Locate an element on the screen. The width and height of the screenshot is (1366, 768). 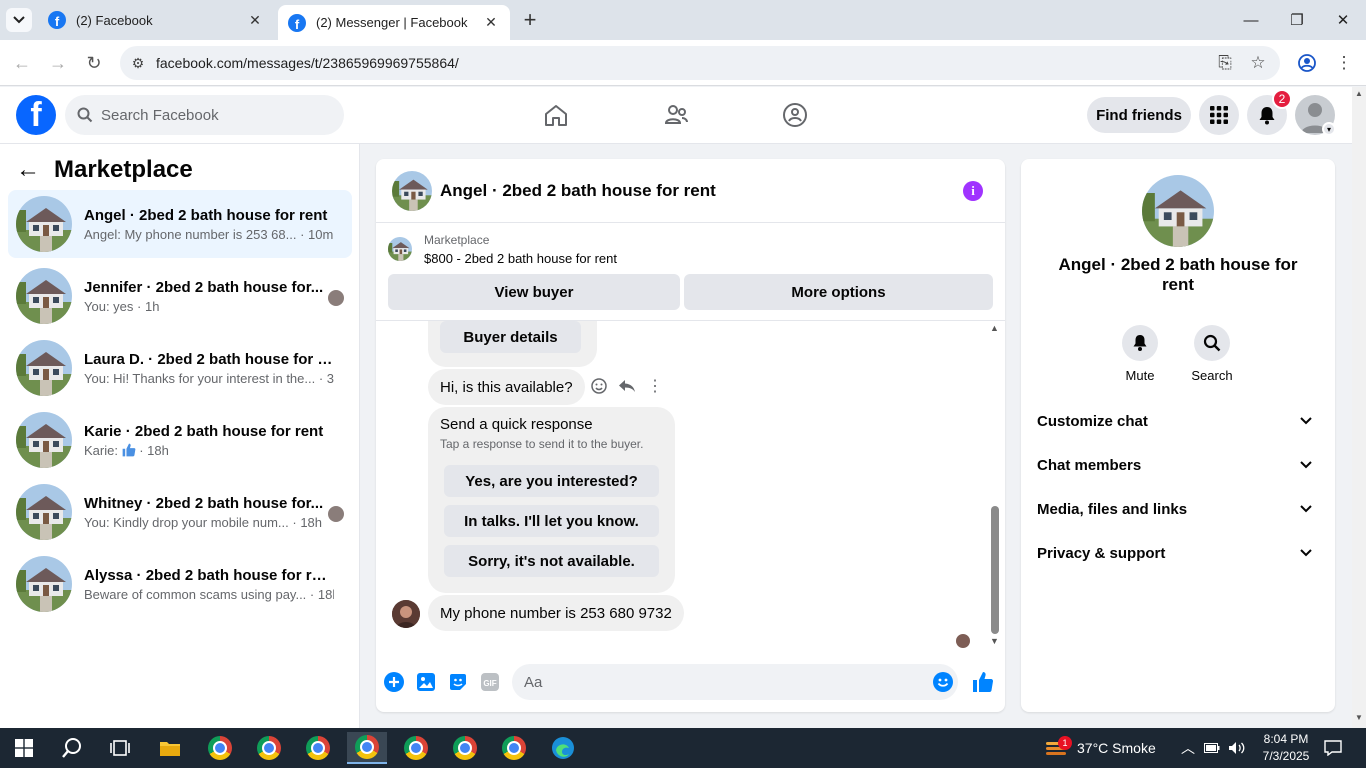
chrome-icon is located at coordinates (220, 748).